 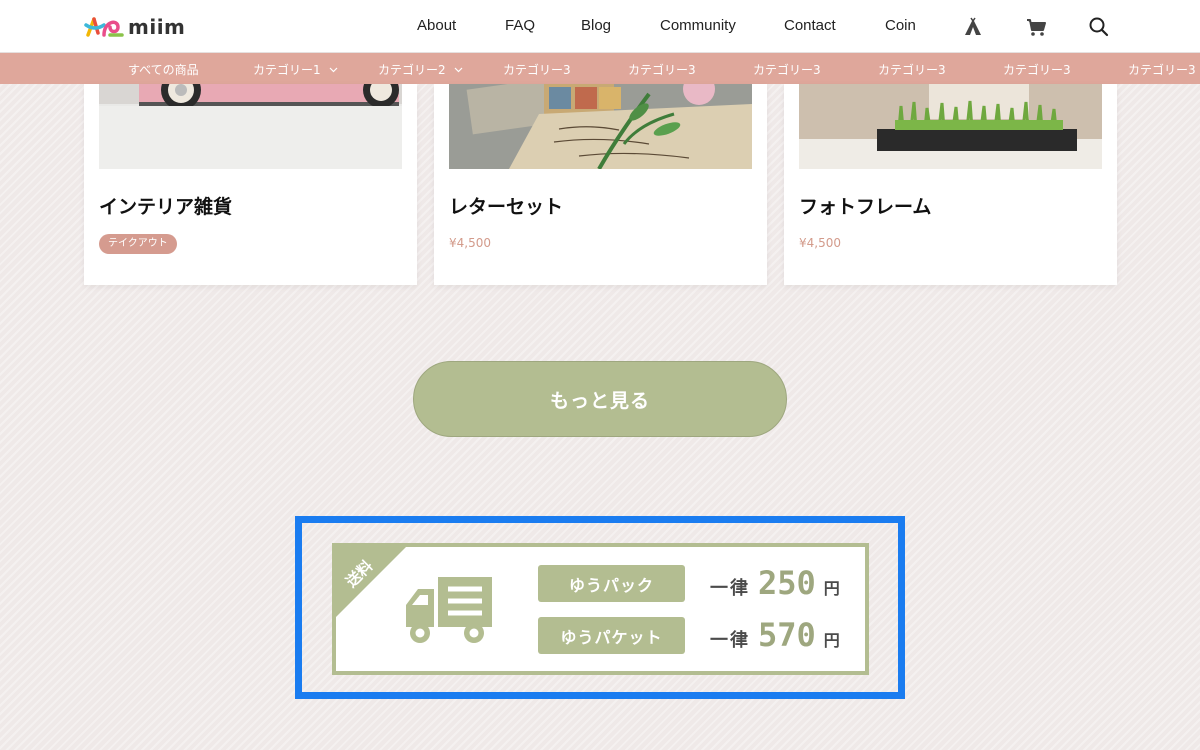 I want to click on nav-community: Community, so click(x=698, y=25).